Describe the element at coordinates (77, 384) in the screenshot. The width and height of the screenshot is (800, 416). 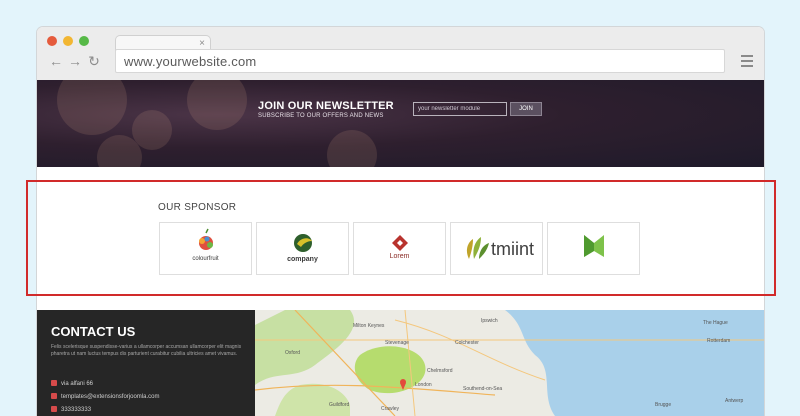
I see `contact-address-text: via alfani 66` at that location.